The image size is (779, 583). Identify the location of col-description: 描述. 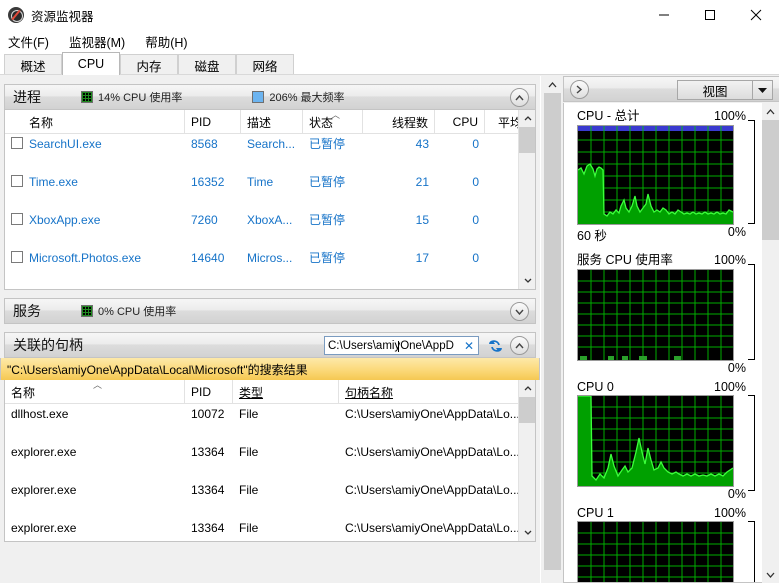
(272, 122).